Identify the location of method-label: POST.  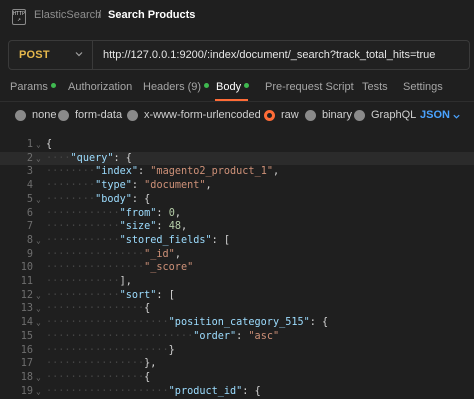
(34, 55).